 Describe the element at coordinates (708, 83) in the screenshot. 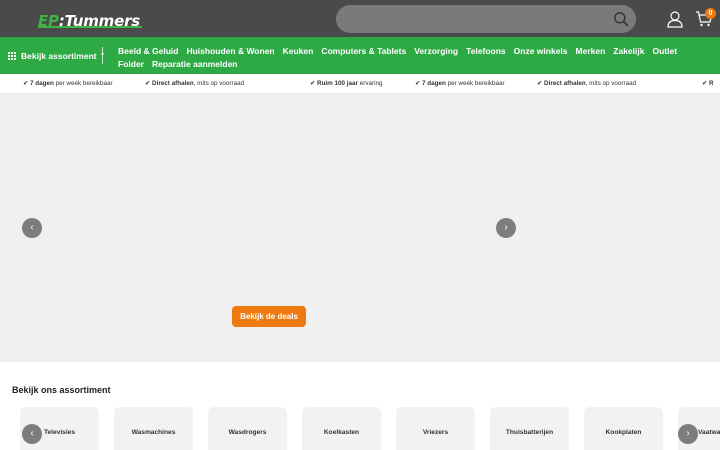

I see `usp-item: ✔ R` at that location.